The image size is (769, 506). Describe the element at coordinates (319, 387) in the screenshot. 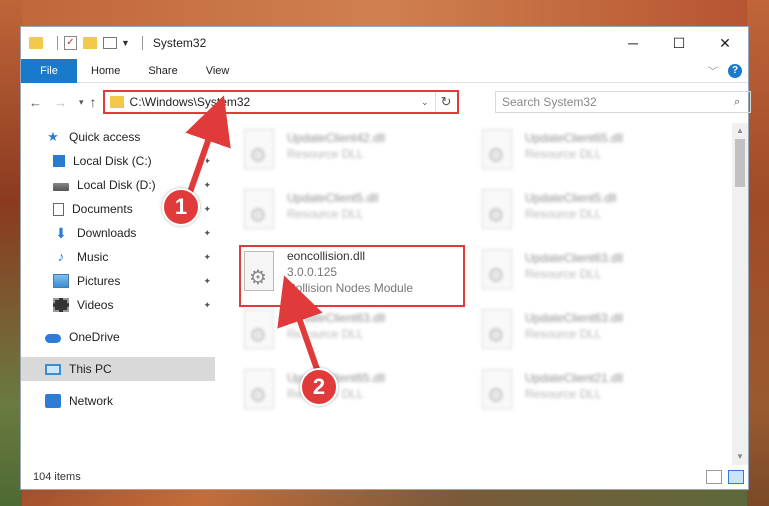

I see `callout-step-2: 2` at that location.